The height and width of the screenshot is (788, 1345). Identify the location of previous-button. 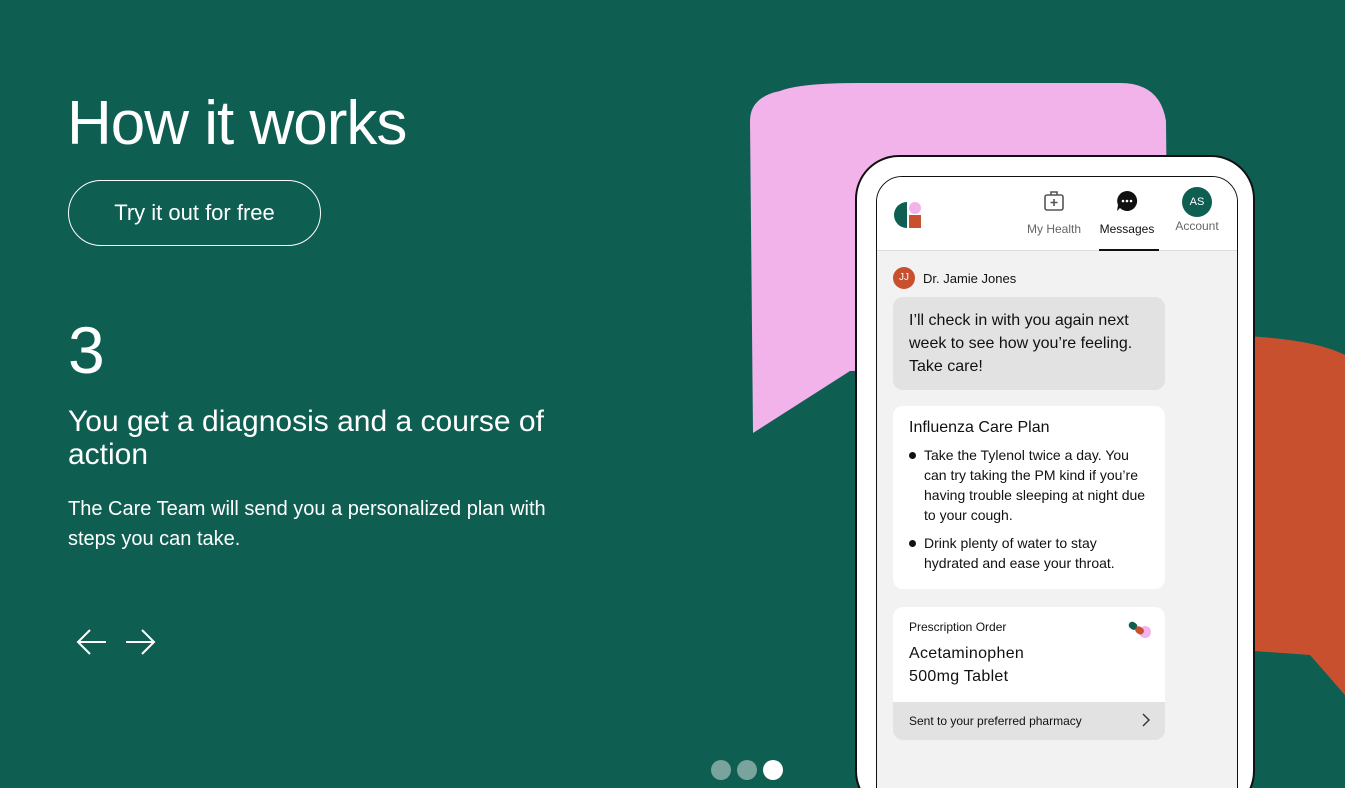
(92, 642).